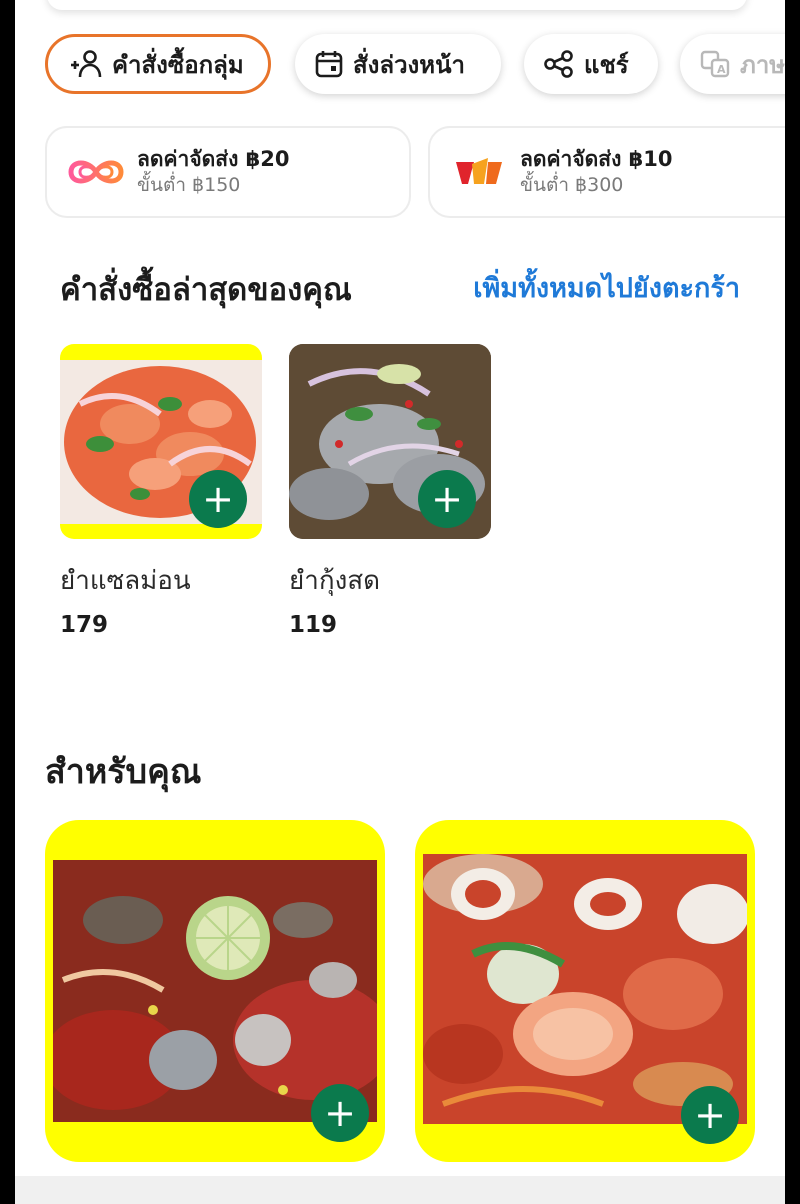 This screenshot has height=1204, width=800. I want to click on translate-chip: A ภาษ, so click(732, 64).